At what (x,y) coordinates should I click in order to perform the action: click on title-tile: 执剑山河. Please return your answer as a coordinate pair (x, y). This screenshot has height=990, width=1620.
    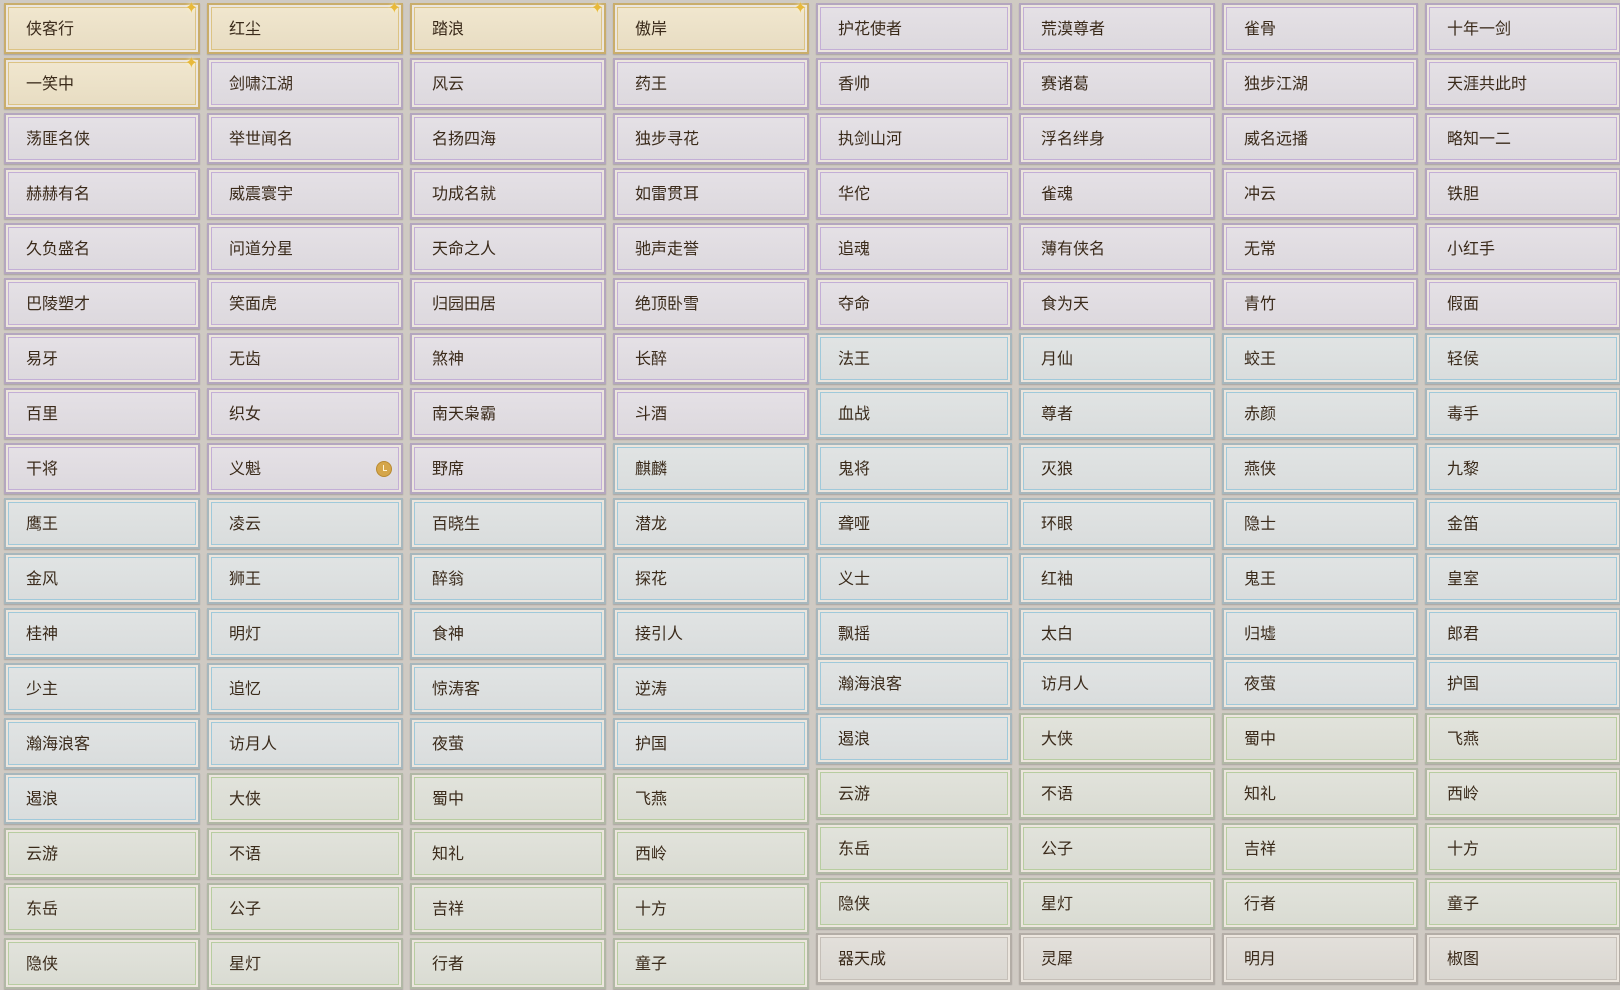
    Looking at the image, I should click on (914, 138).